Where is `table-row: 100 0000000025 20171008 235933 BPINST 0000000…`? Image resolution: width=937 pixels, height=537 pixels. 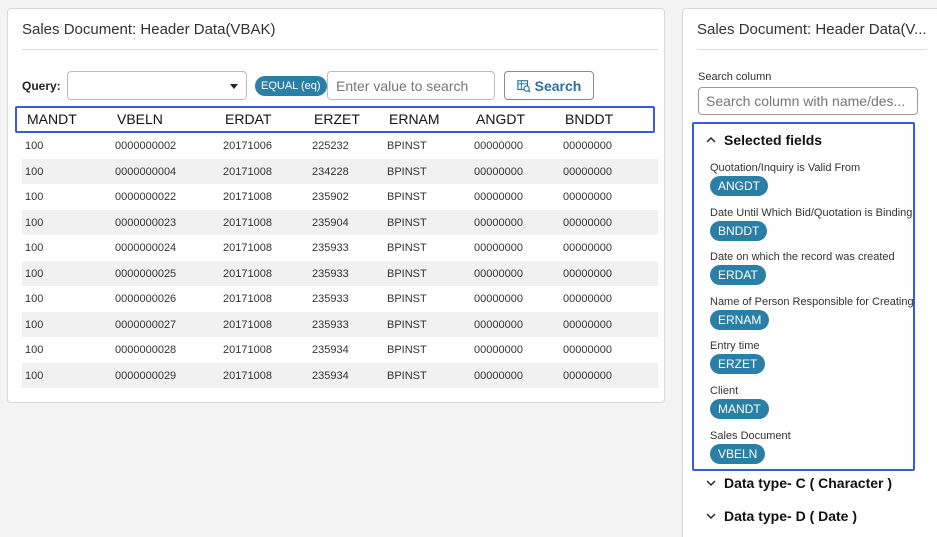
table-row: 100 0000000025 20171008 235933 BPINST 0000000… is located at coordinates (340, 273).